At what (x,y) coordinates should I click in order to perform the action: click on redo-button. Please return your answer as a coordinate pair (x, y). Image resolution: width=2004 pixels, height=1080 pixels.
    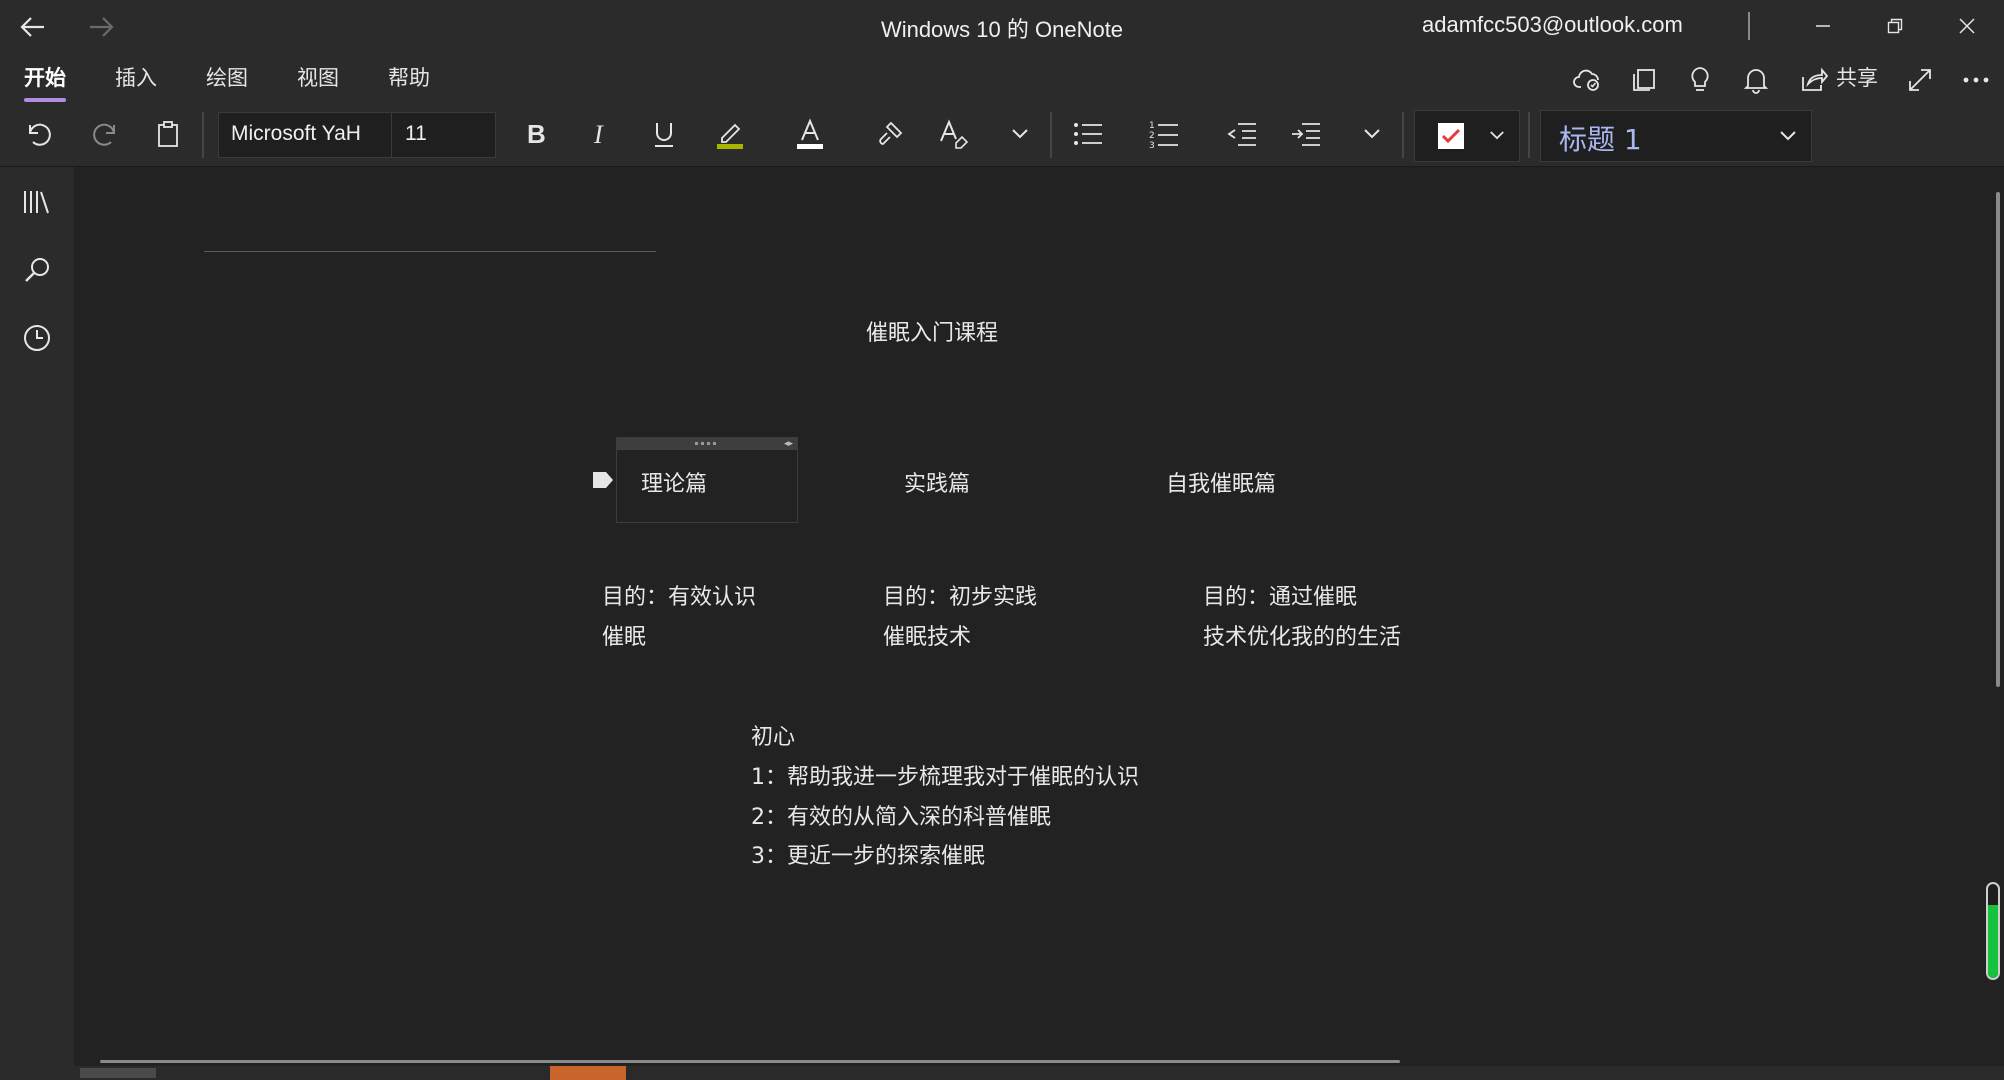
    Looking at the image, I should click on (104, 134).